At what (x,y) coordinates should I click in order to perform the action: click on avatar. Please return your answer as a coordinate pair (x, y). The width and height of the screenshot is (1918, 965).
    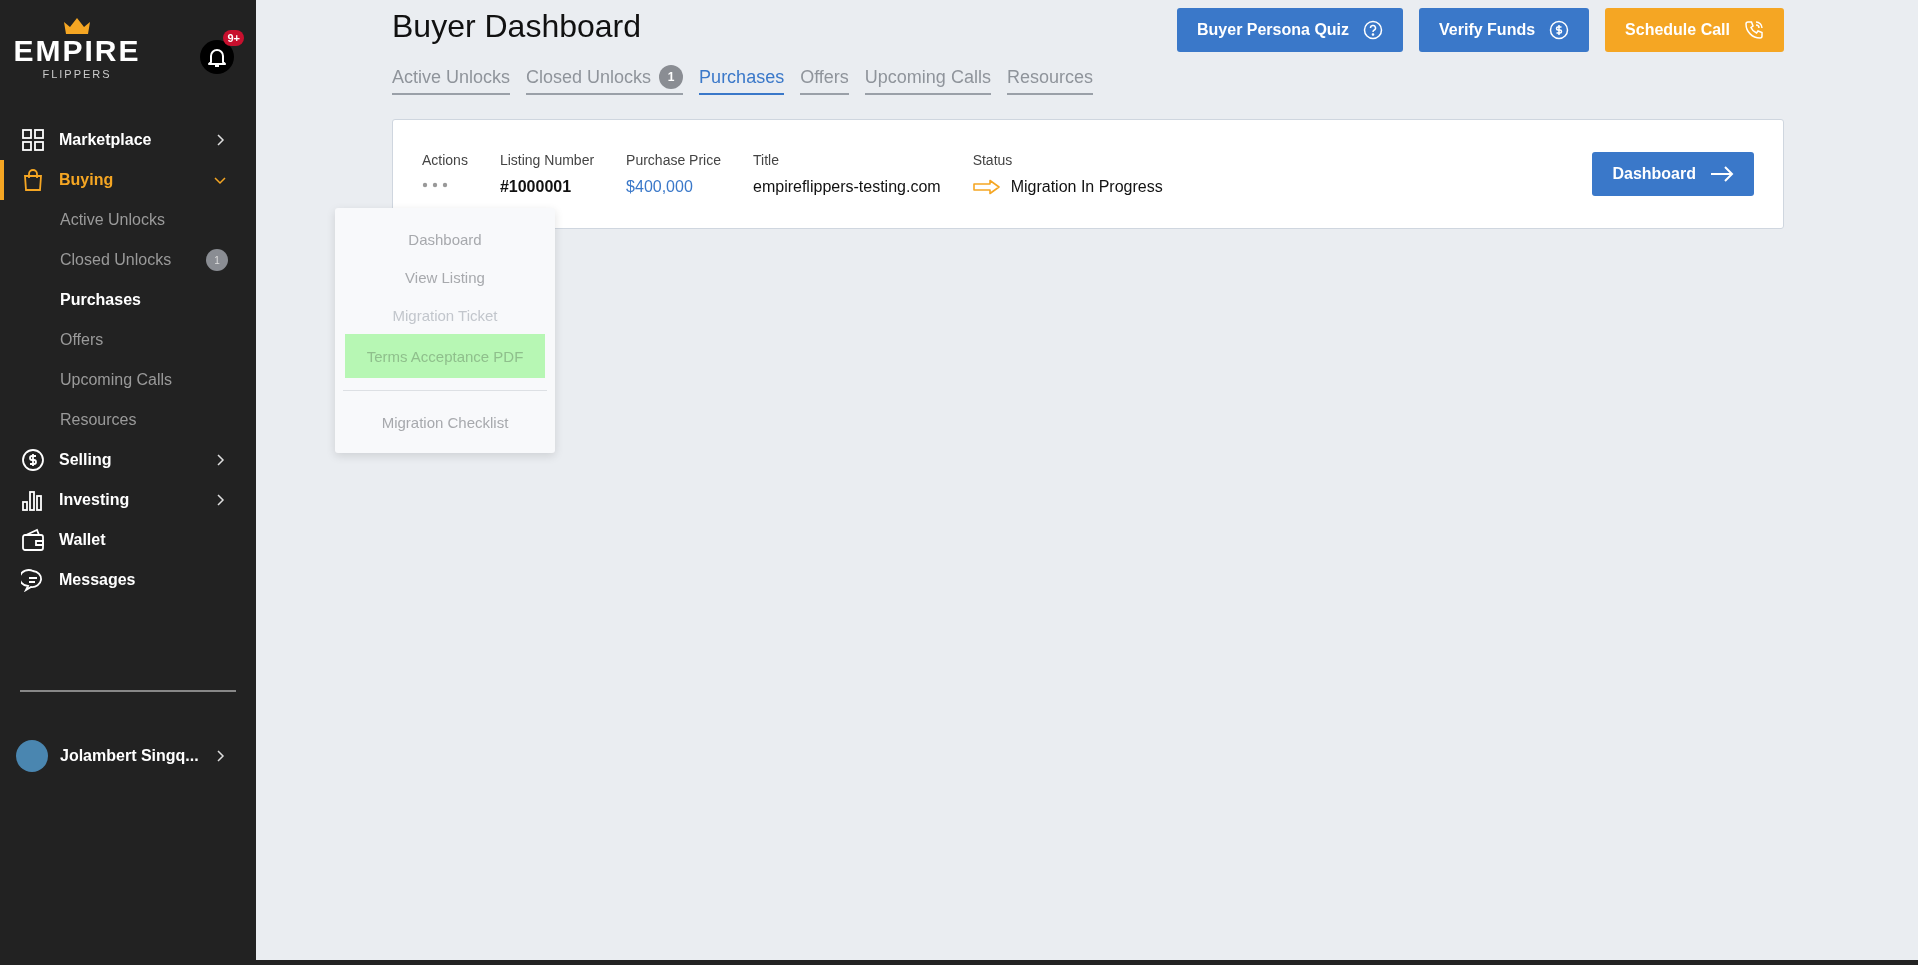
    Looking at the image, I should click on (32, 756).